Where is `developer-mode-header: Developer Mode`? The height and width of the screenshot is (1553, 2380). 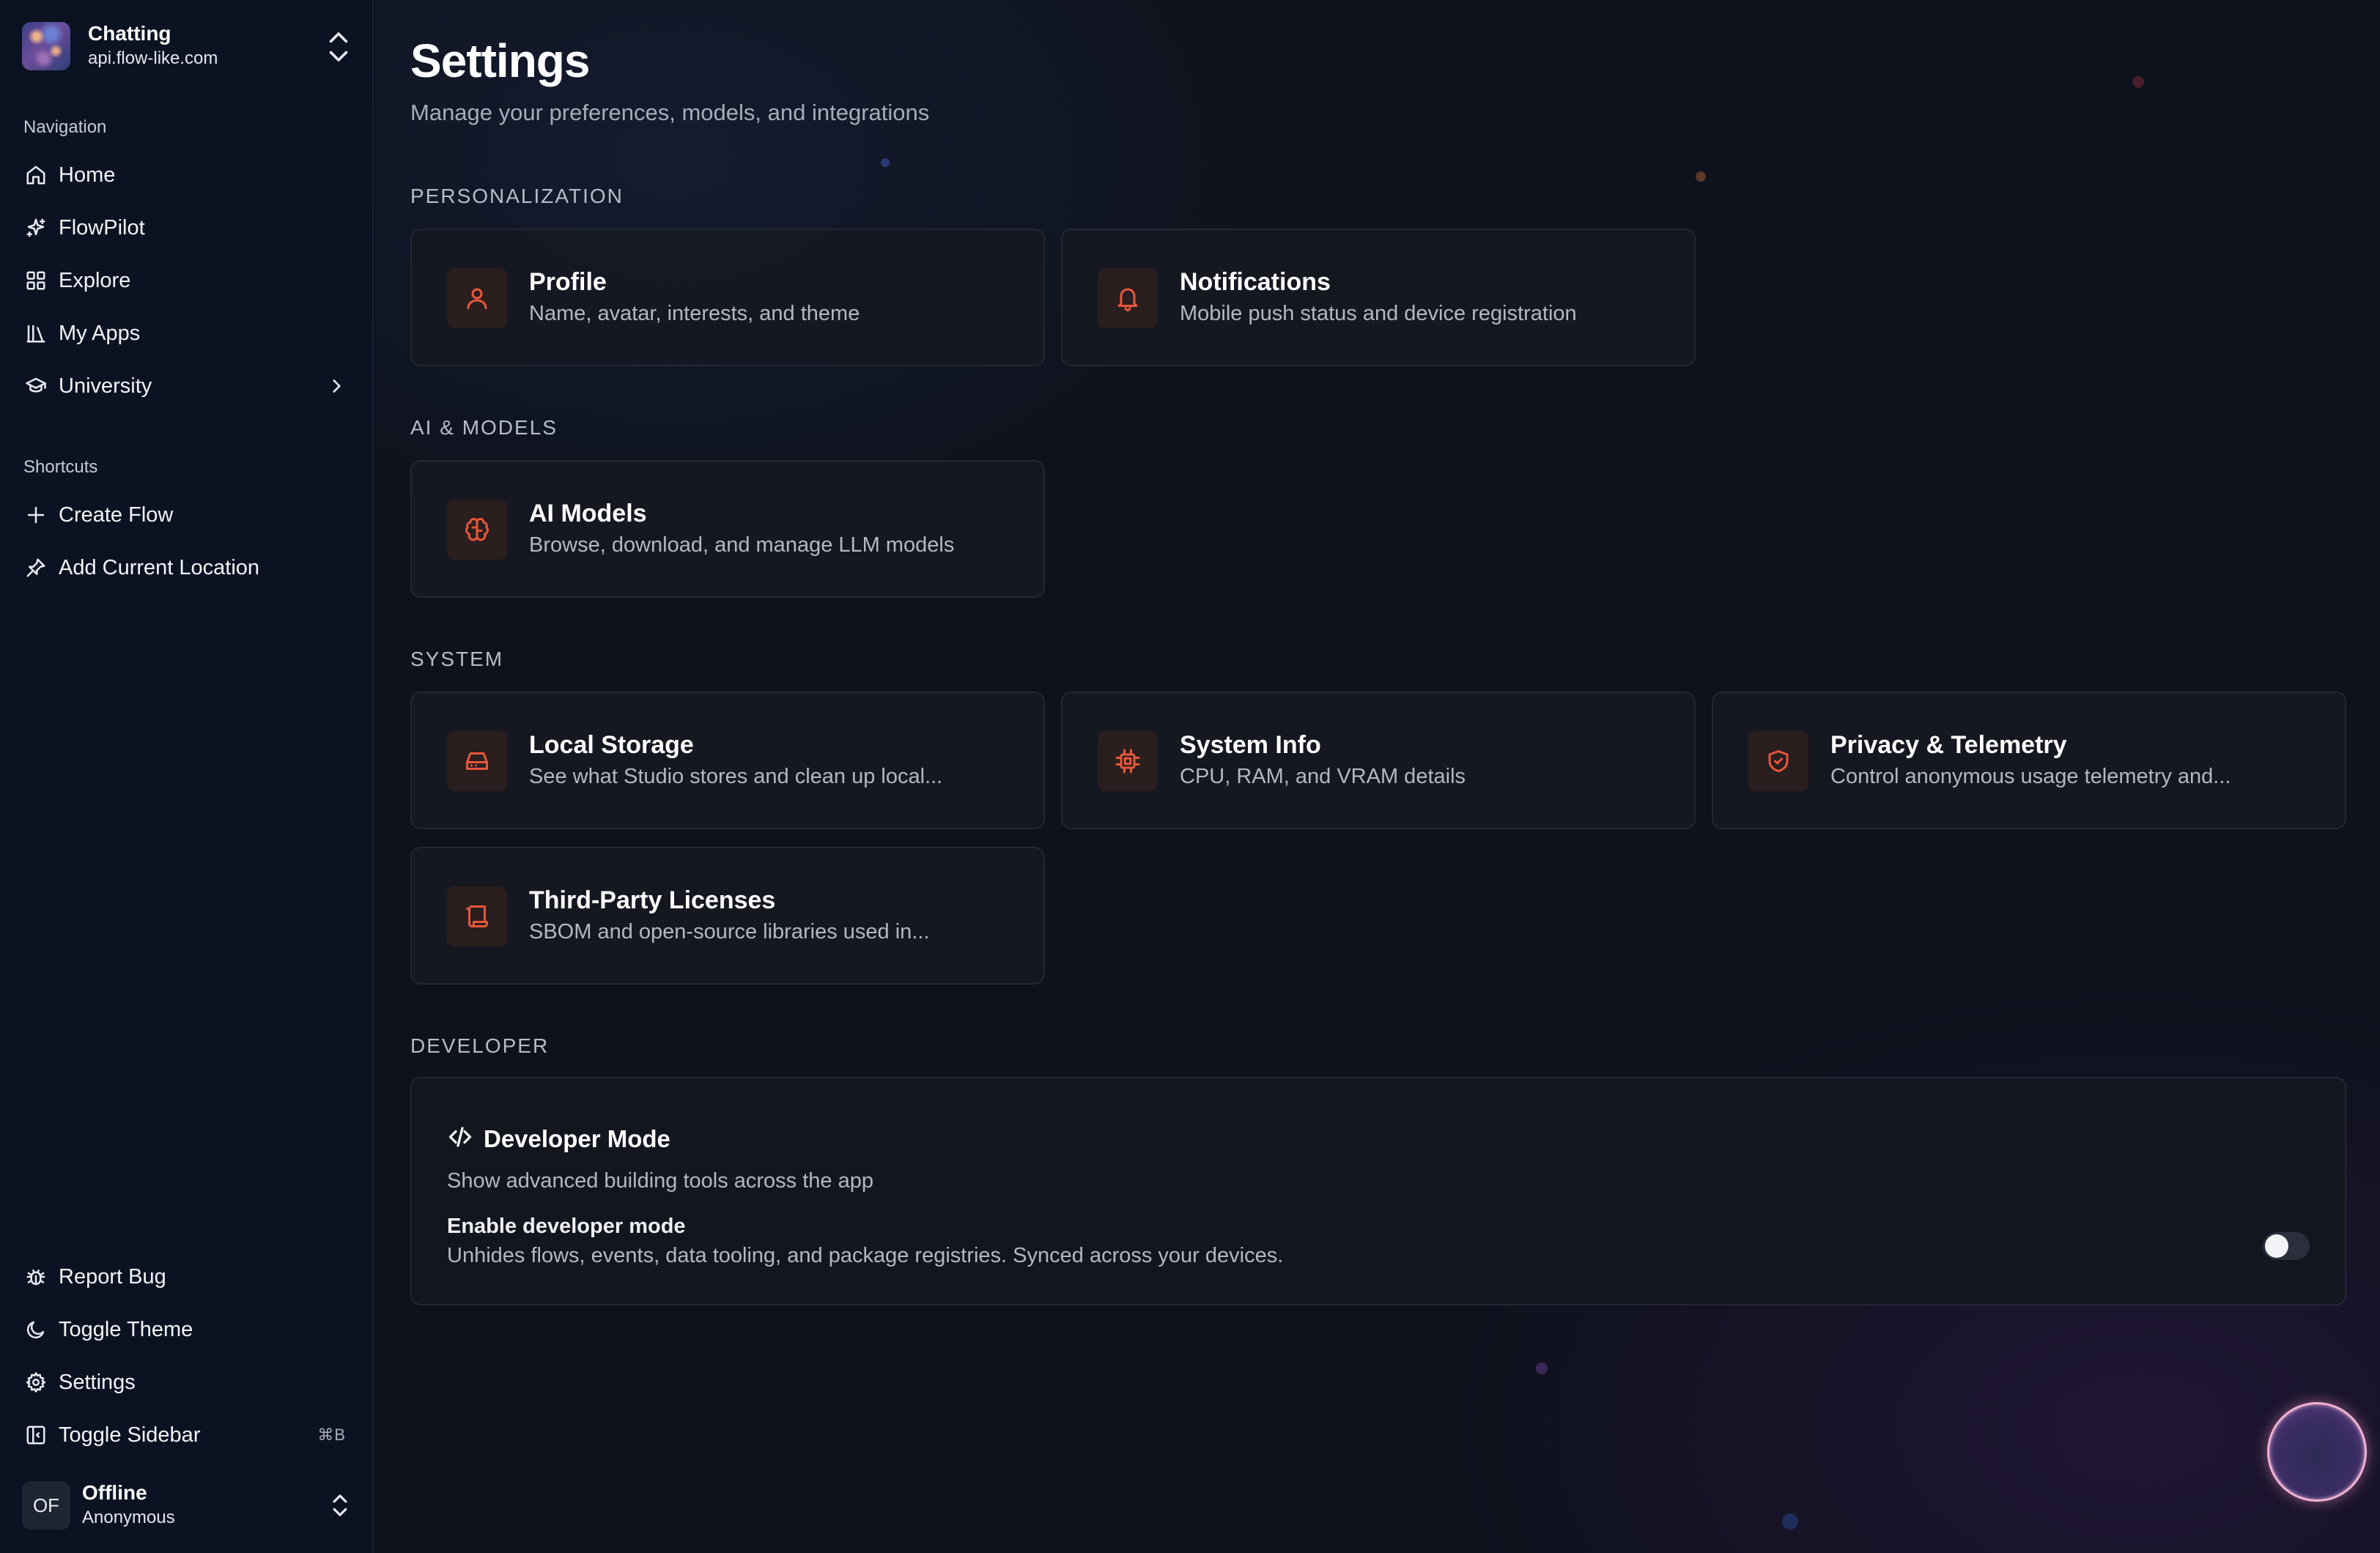 developer-mode-header: Developer Mode is located at coordinates (558, 1139).